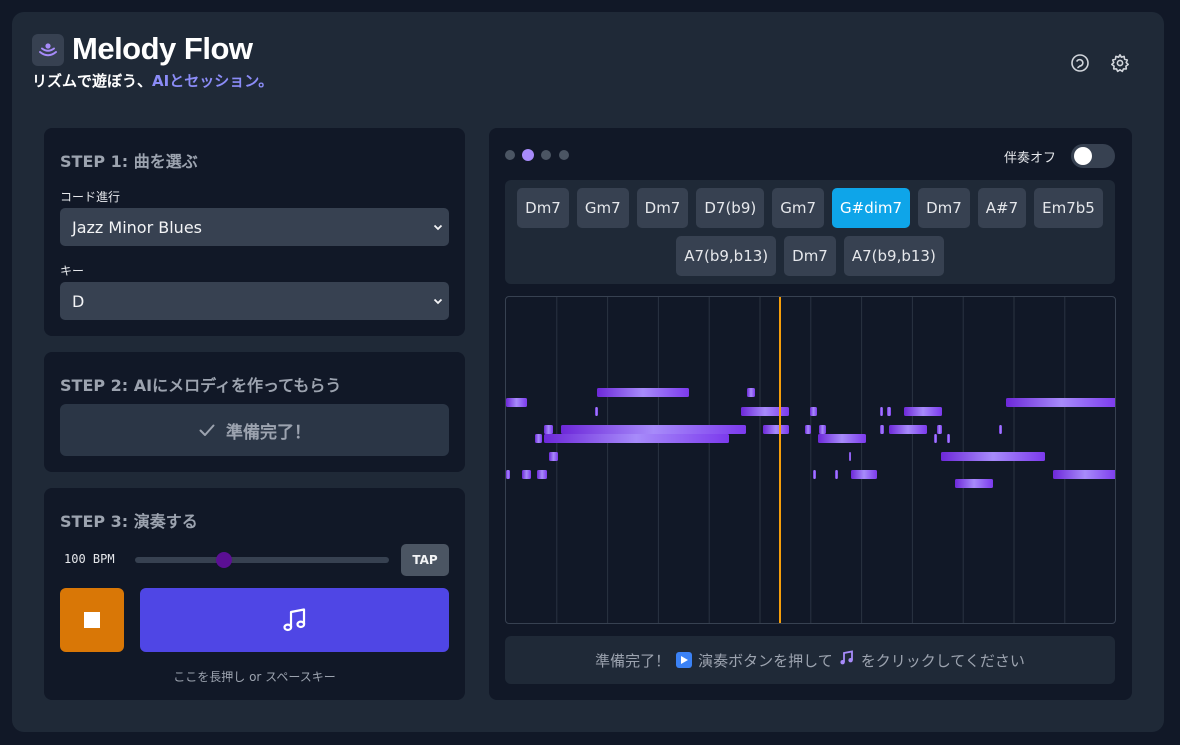  Describe the element at coordinates (633, 660) in the screenshot. I see `status-before: 準備完了！` at that location.